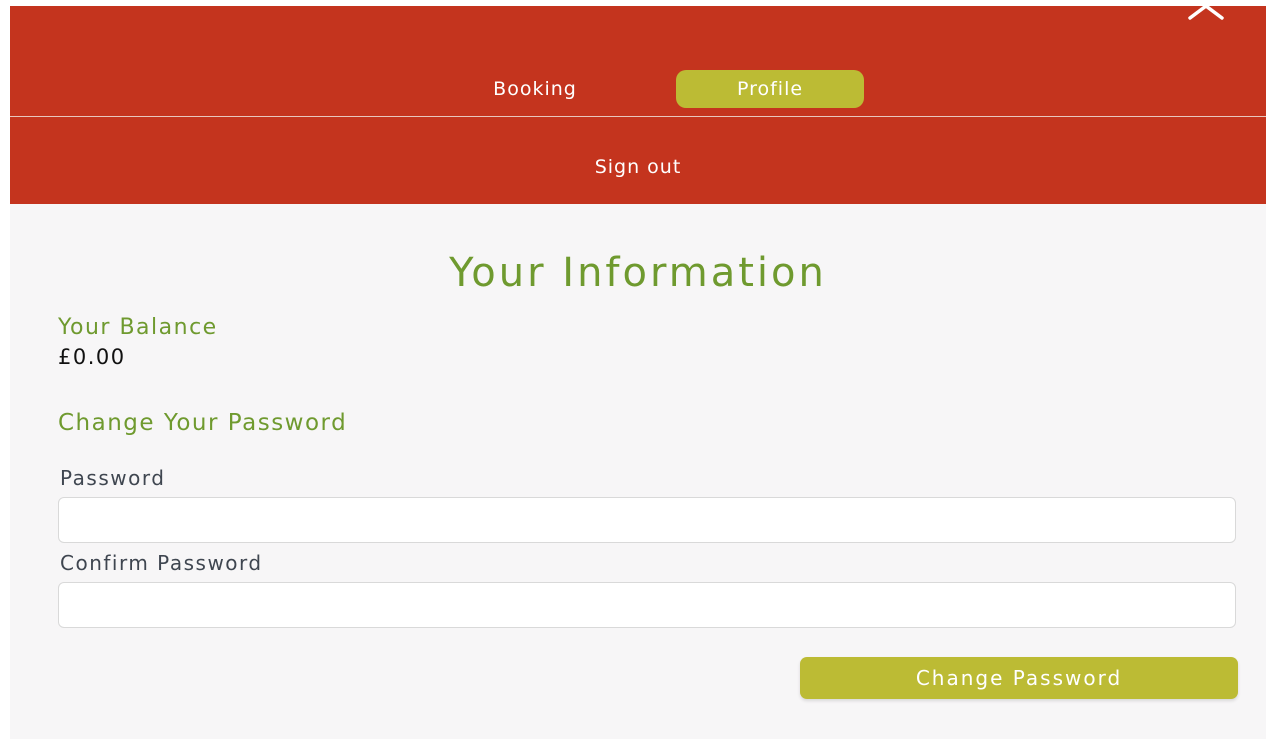 Image resolution: width=1266 pixels, height=739 pixels. What do you see at coordinates (638, 61) in the screenshot?
I see `nav-tabs: Booking Profile` at bounding box center [638, 61].